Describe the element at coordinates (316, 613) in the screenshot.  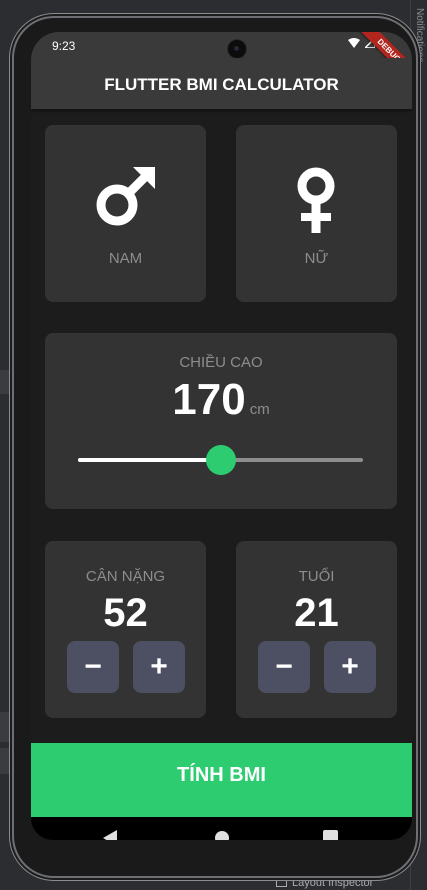
I see `age-value: 21` at that location.